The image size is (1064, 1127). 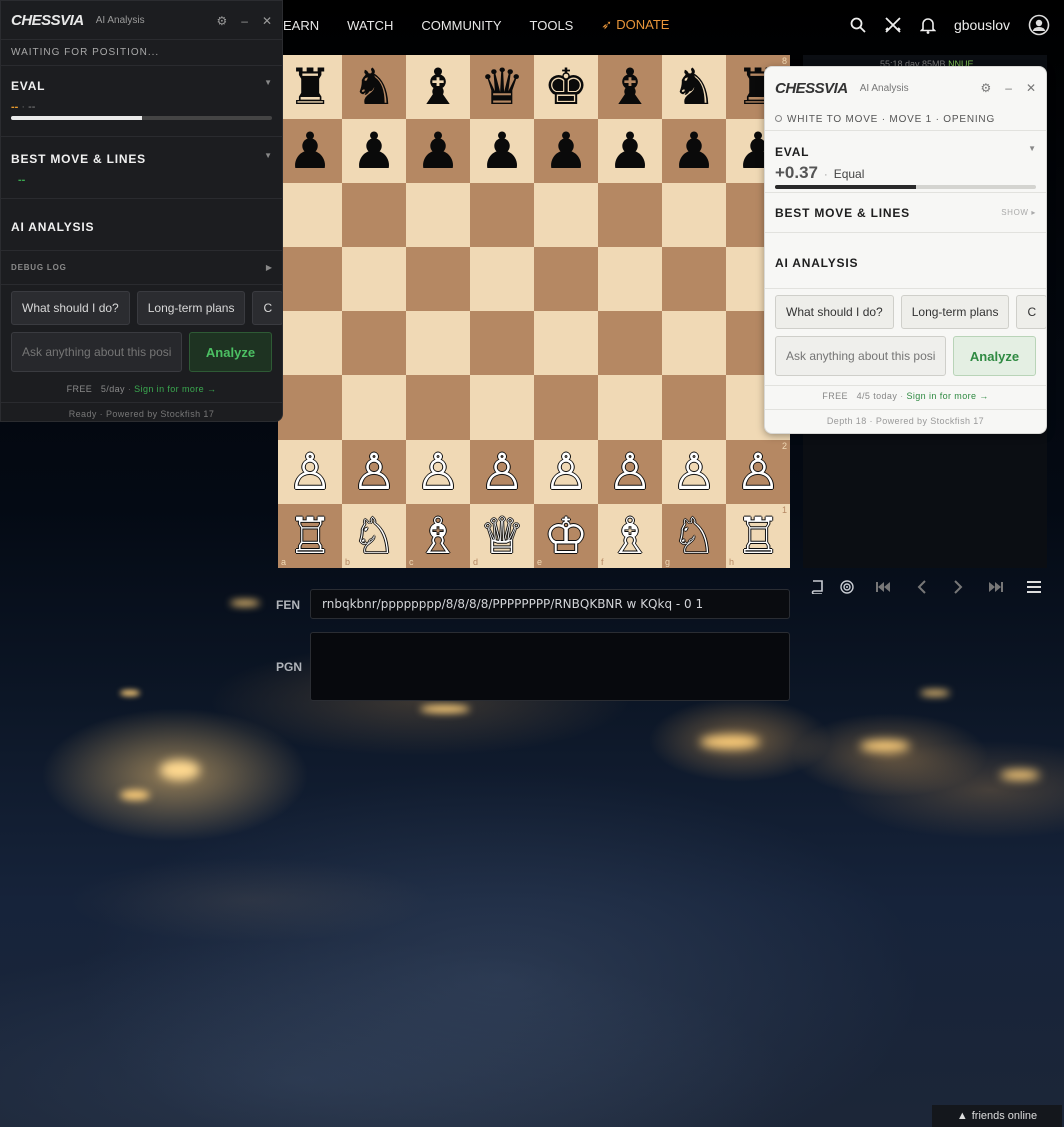 I want to click on square-d1: ♕ d, so click(x=502, y=535).